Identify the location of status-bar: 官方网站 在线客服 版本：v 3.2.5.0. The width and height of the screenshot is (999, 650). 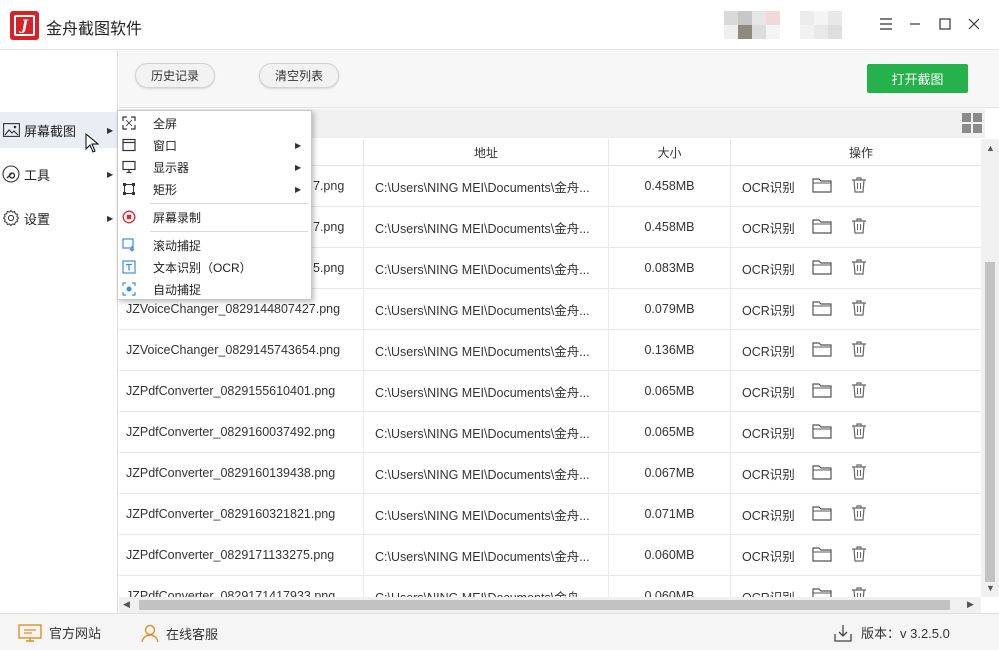
(499, 631).